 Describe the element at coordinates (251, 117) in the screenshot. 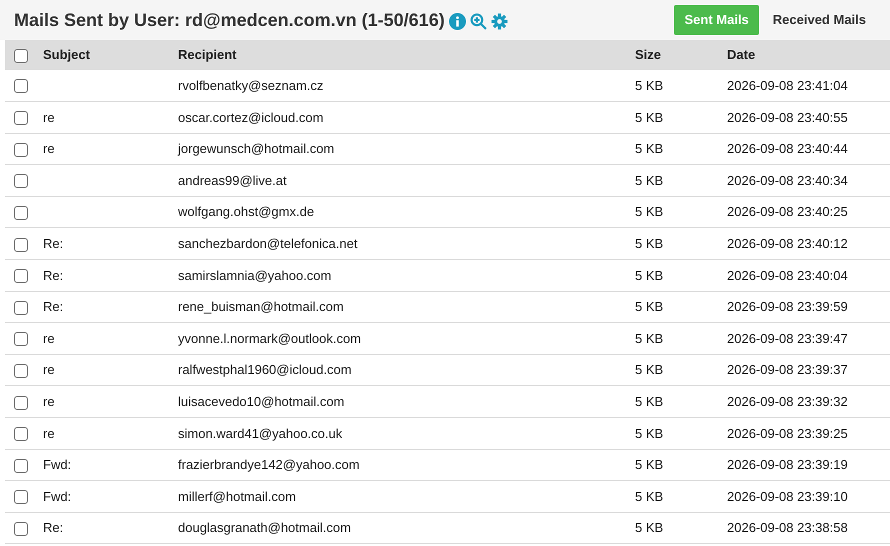

I see `recipient-cell: oscar.cortez@icloud.com` at that location.